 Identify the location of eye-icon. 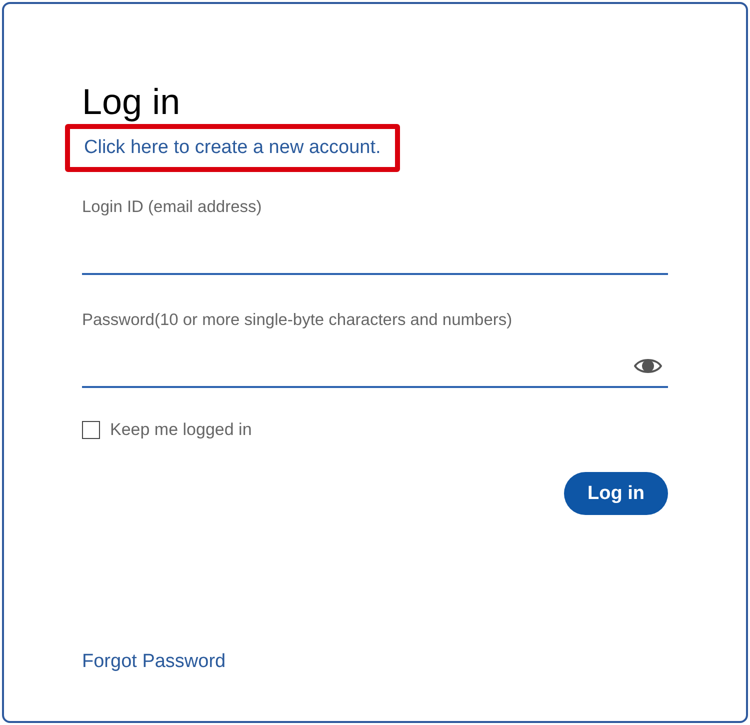
(648, 366).